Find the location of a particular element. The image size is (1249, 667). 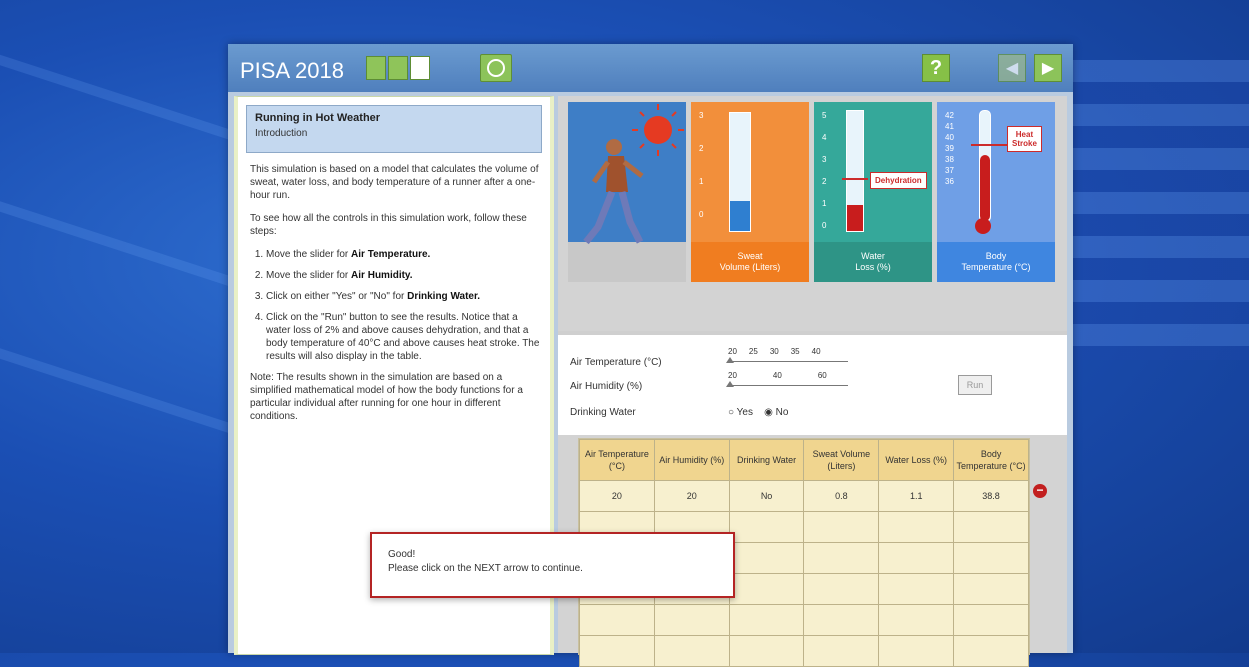

heat-stroke-threshold-line is located at coordinates (990, 145).